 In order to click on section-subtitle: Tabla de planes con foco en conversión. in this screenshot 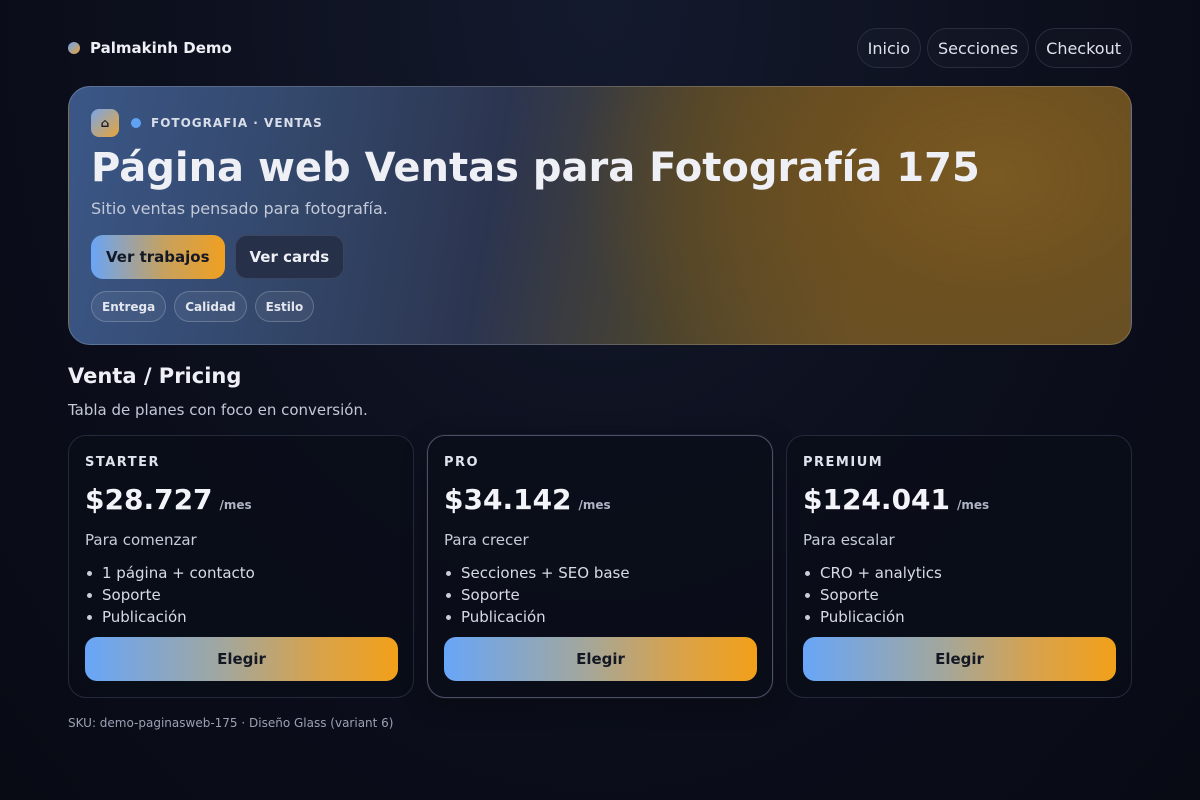, I will do `click(218, 410)`.